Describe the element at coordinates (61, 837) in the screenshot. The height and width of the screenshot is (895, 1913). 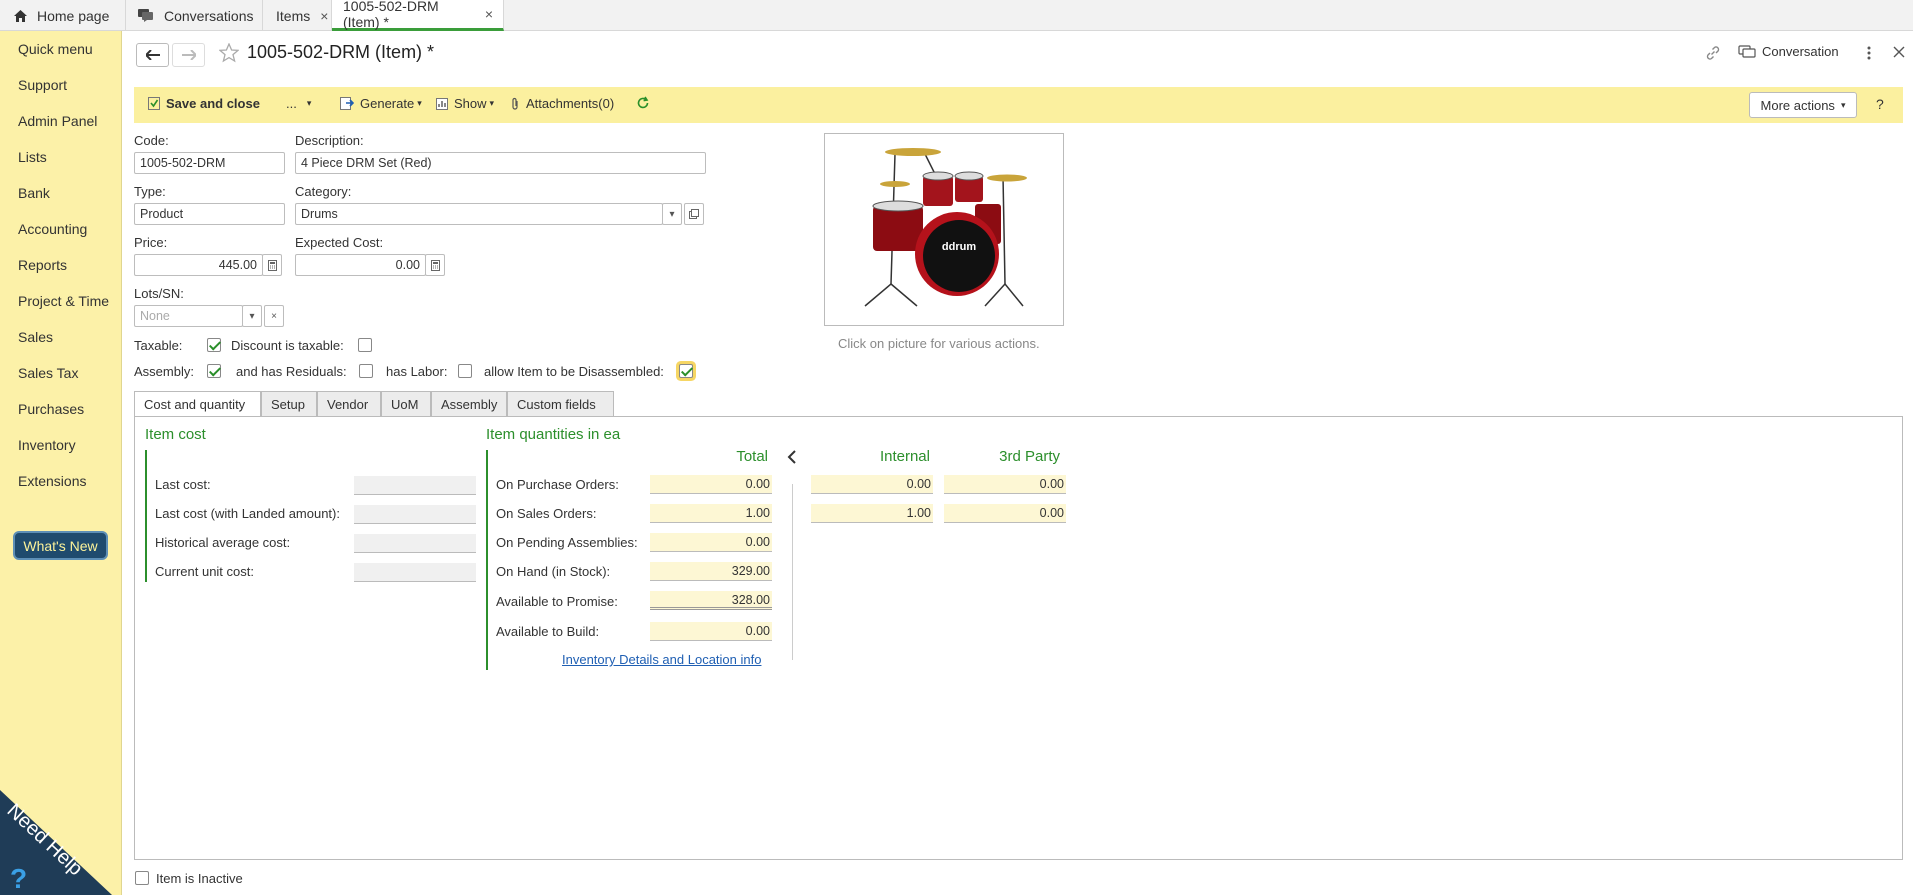
I see `need-help-badge: Need Help ?` at that location.